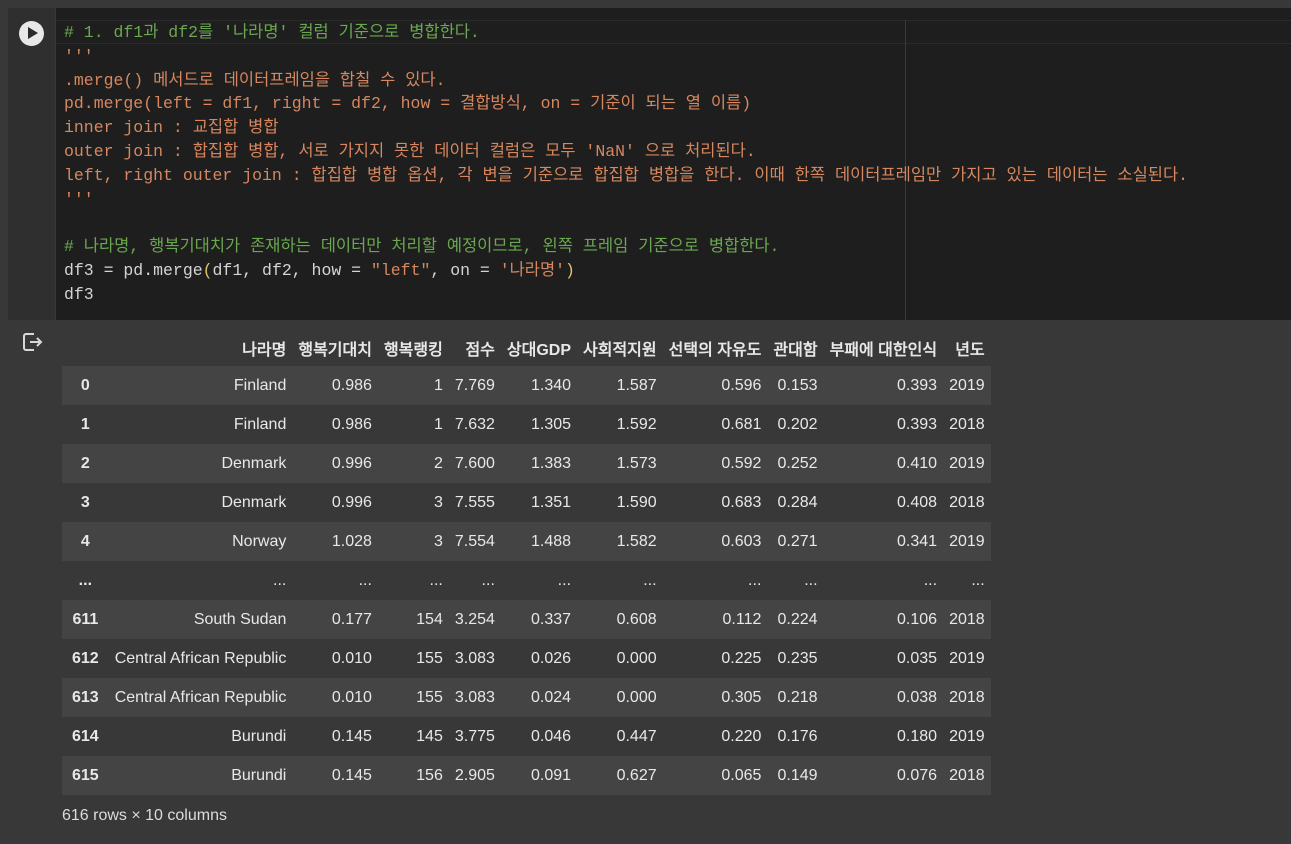 The height and width of the screenshot is (844, 1291). Describe the element at coordinates (741, 385) in the screenshot. I see `table-cell: 0.596` at that location.